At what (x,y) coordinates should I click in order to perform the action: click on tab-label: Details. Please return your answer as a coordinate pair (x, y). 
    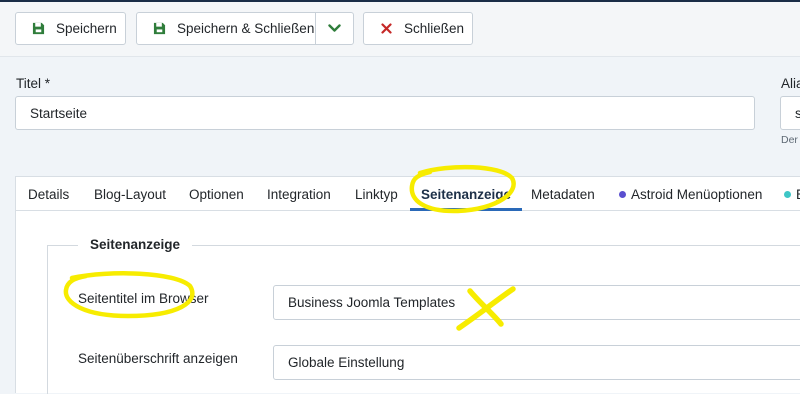
    Looking at the image, I should click on (49, 194).